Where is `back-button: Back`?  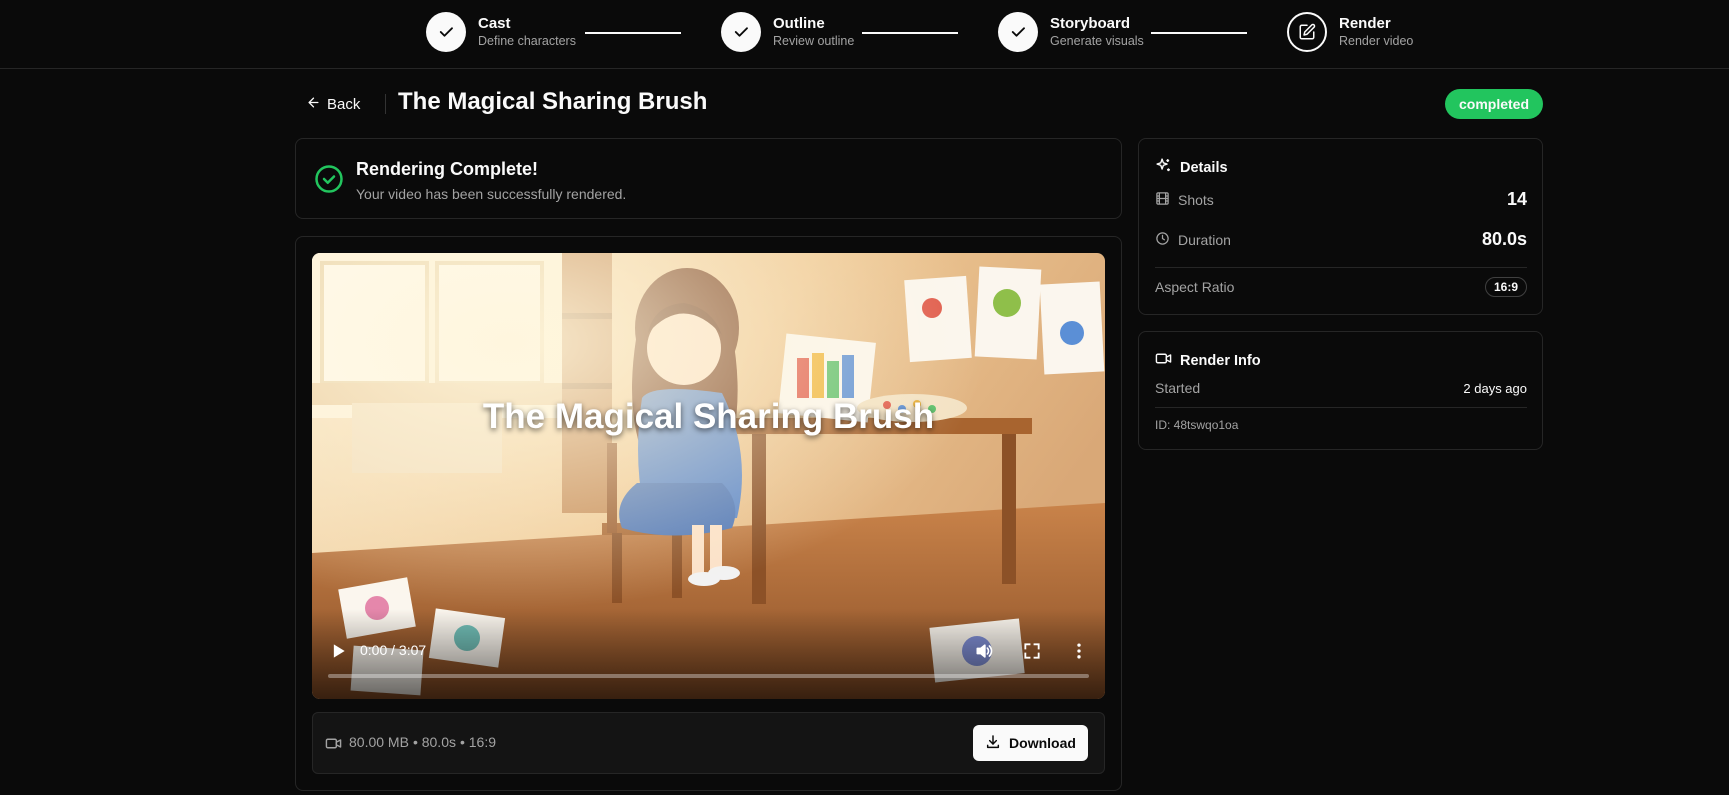
back-button: Back is located at coordinates (333, 104).